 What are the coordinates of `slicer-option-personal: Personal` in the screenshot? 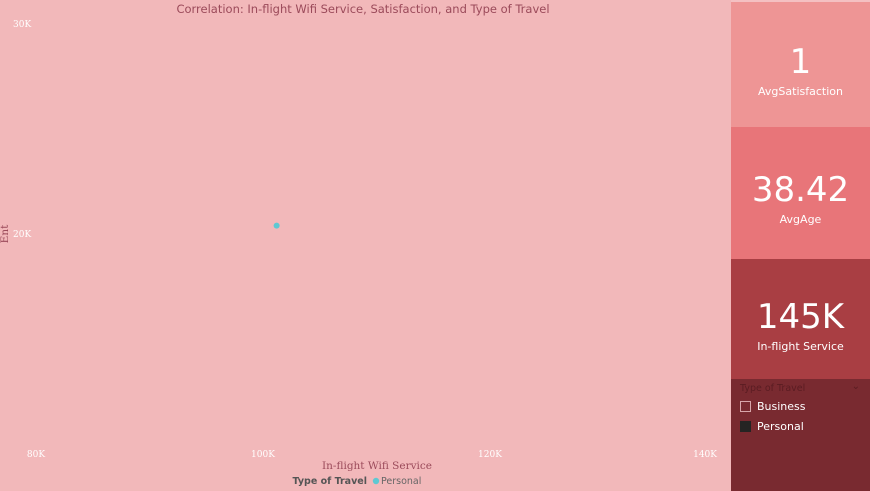 It's located at (772, 426).